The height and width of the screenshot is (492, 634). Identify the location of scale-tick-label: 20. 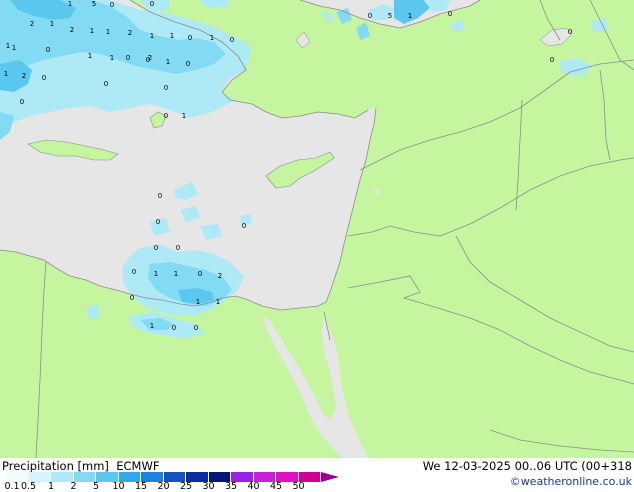
(163, 486).